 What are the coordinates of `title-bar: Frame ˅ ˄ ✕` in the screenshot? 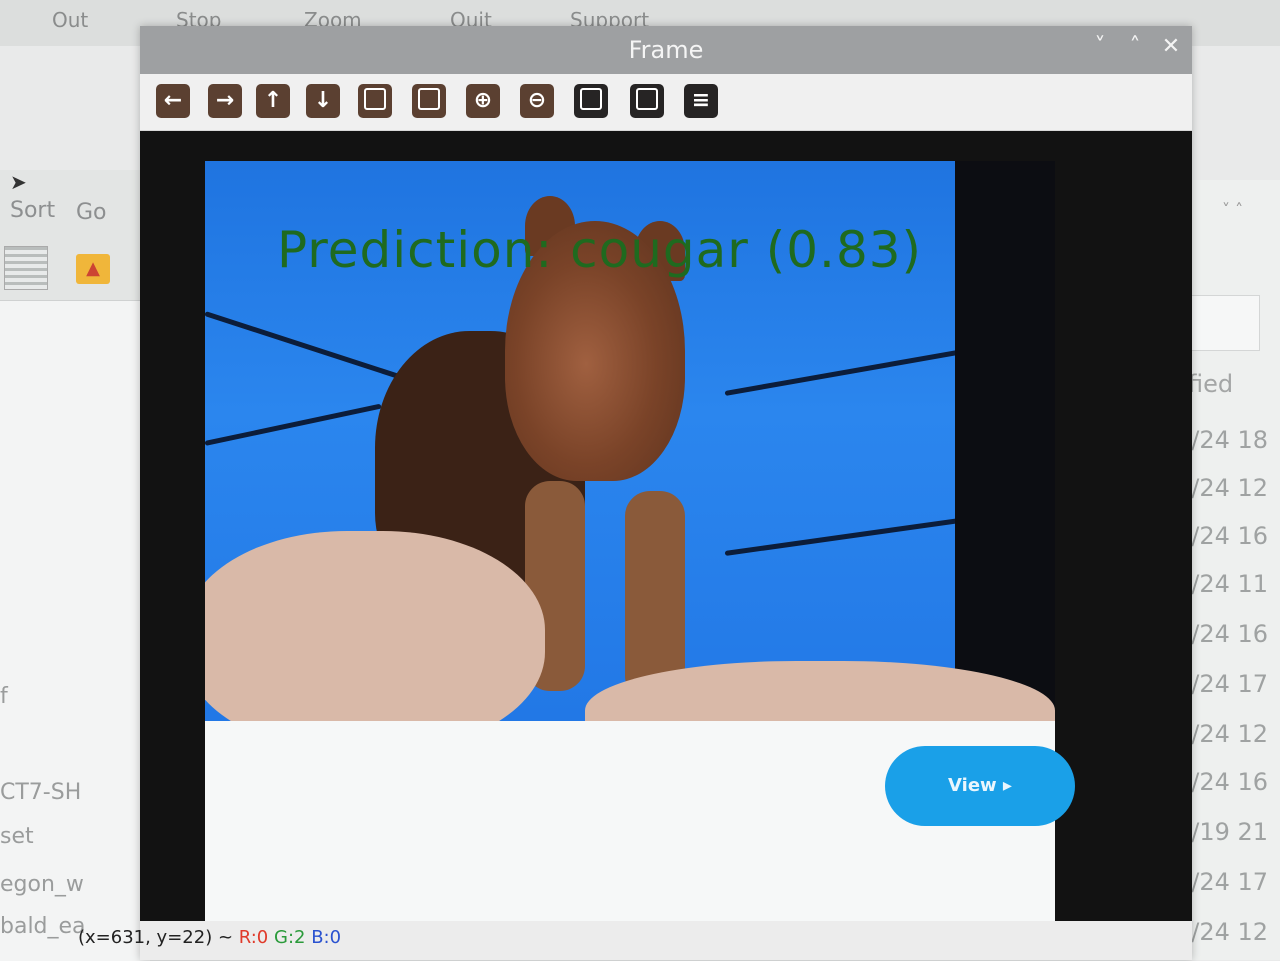 It's located at (666, 50).